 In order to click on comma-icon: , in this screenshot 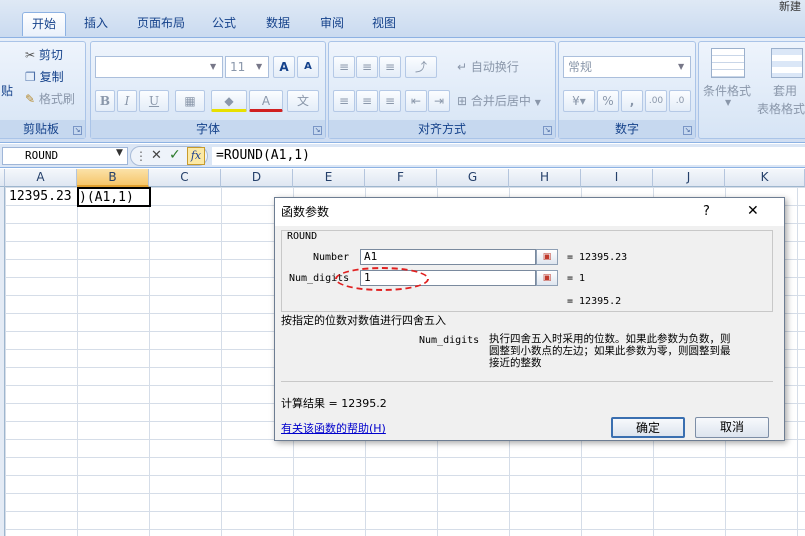, I will do `click(632, 101)`.